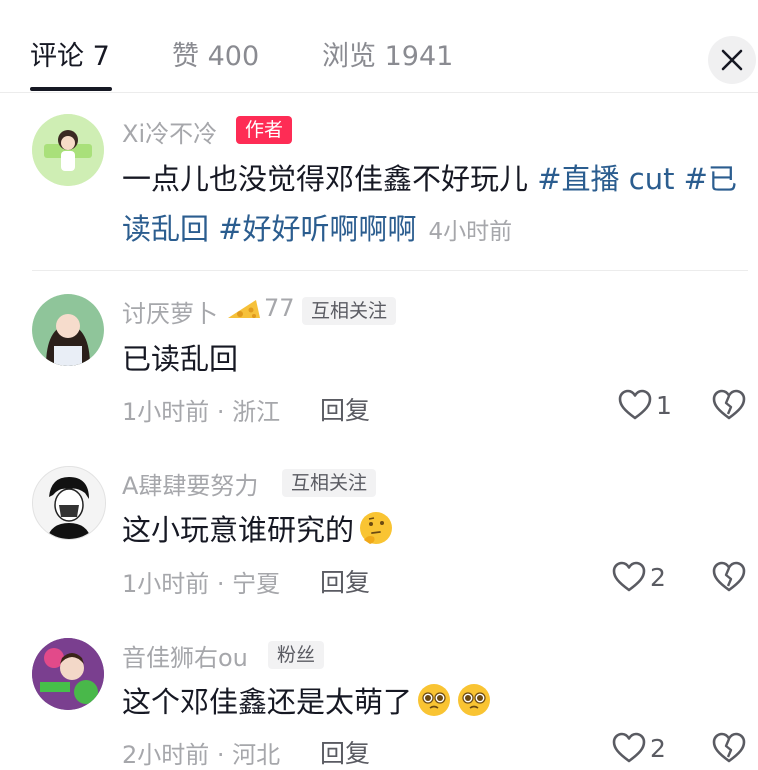 Image resolution: width=758 pixels, height=770 pixels. What do you see at coordinates (165, 229) in the screenshot?
I see `hashtag-link: 读乱回` at bounding box center [165, 229].